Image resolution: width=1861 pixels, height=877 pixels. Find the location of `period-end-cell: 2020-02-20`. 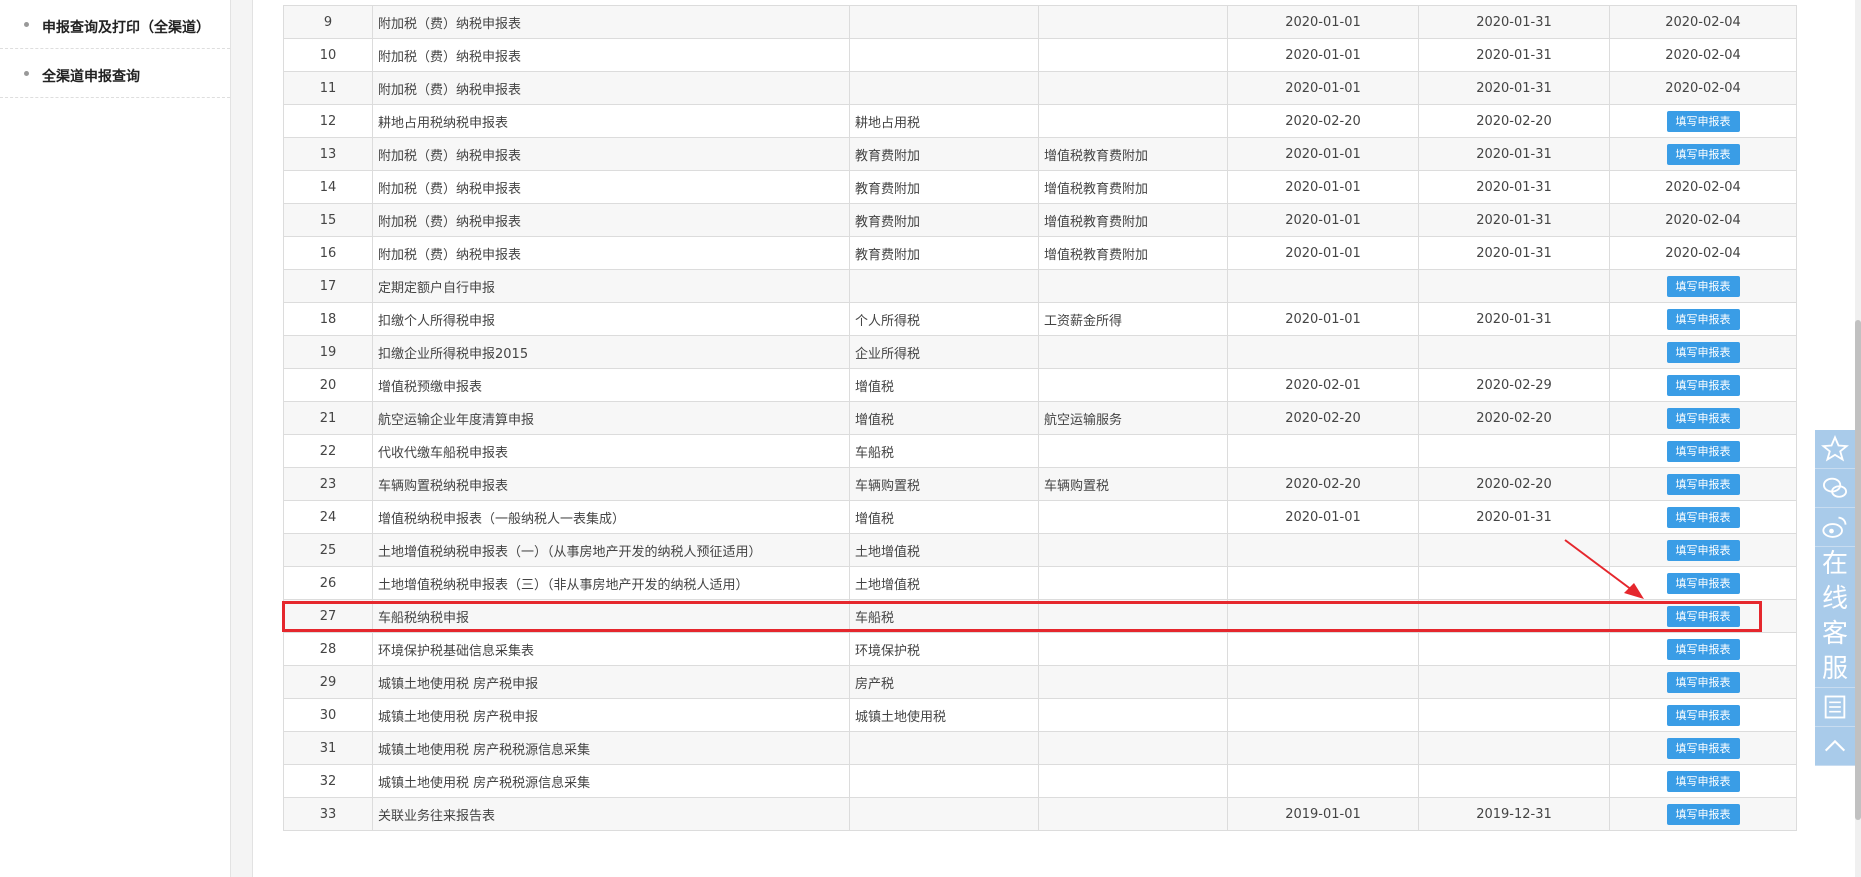

period-end-cell: 2020-02-20 is located at coordinates (1514, 121).